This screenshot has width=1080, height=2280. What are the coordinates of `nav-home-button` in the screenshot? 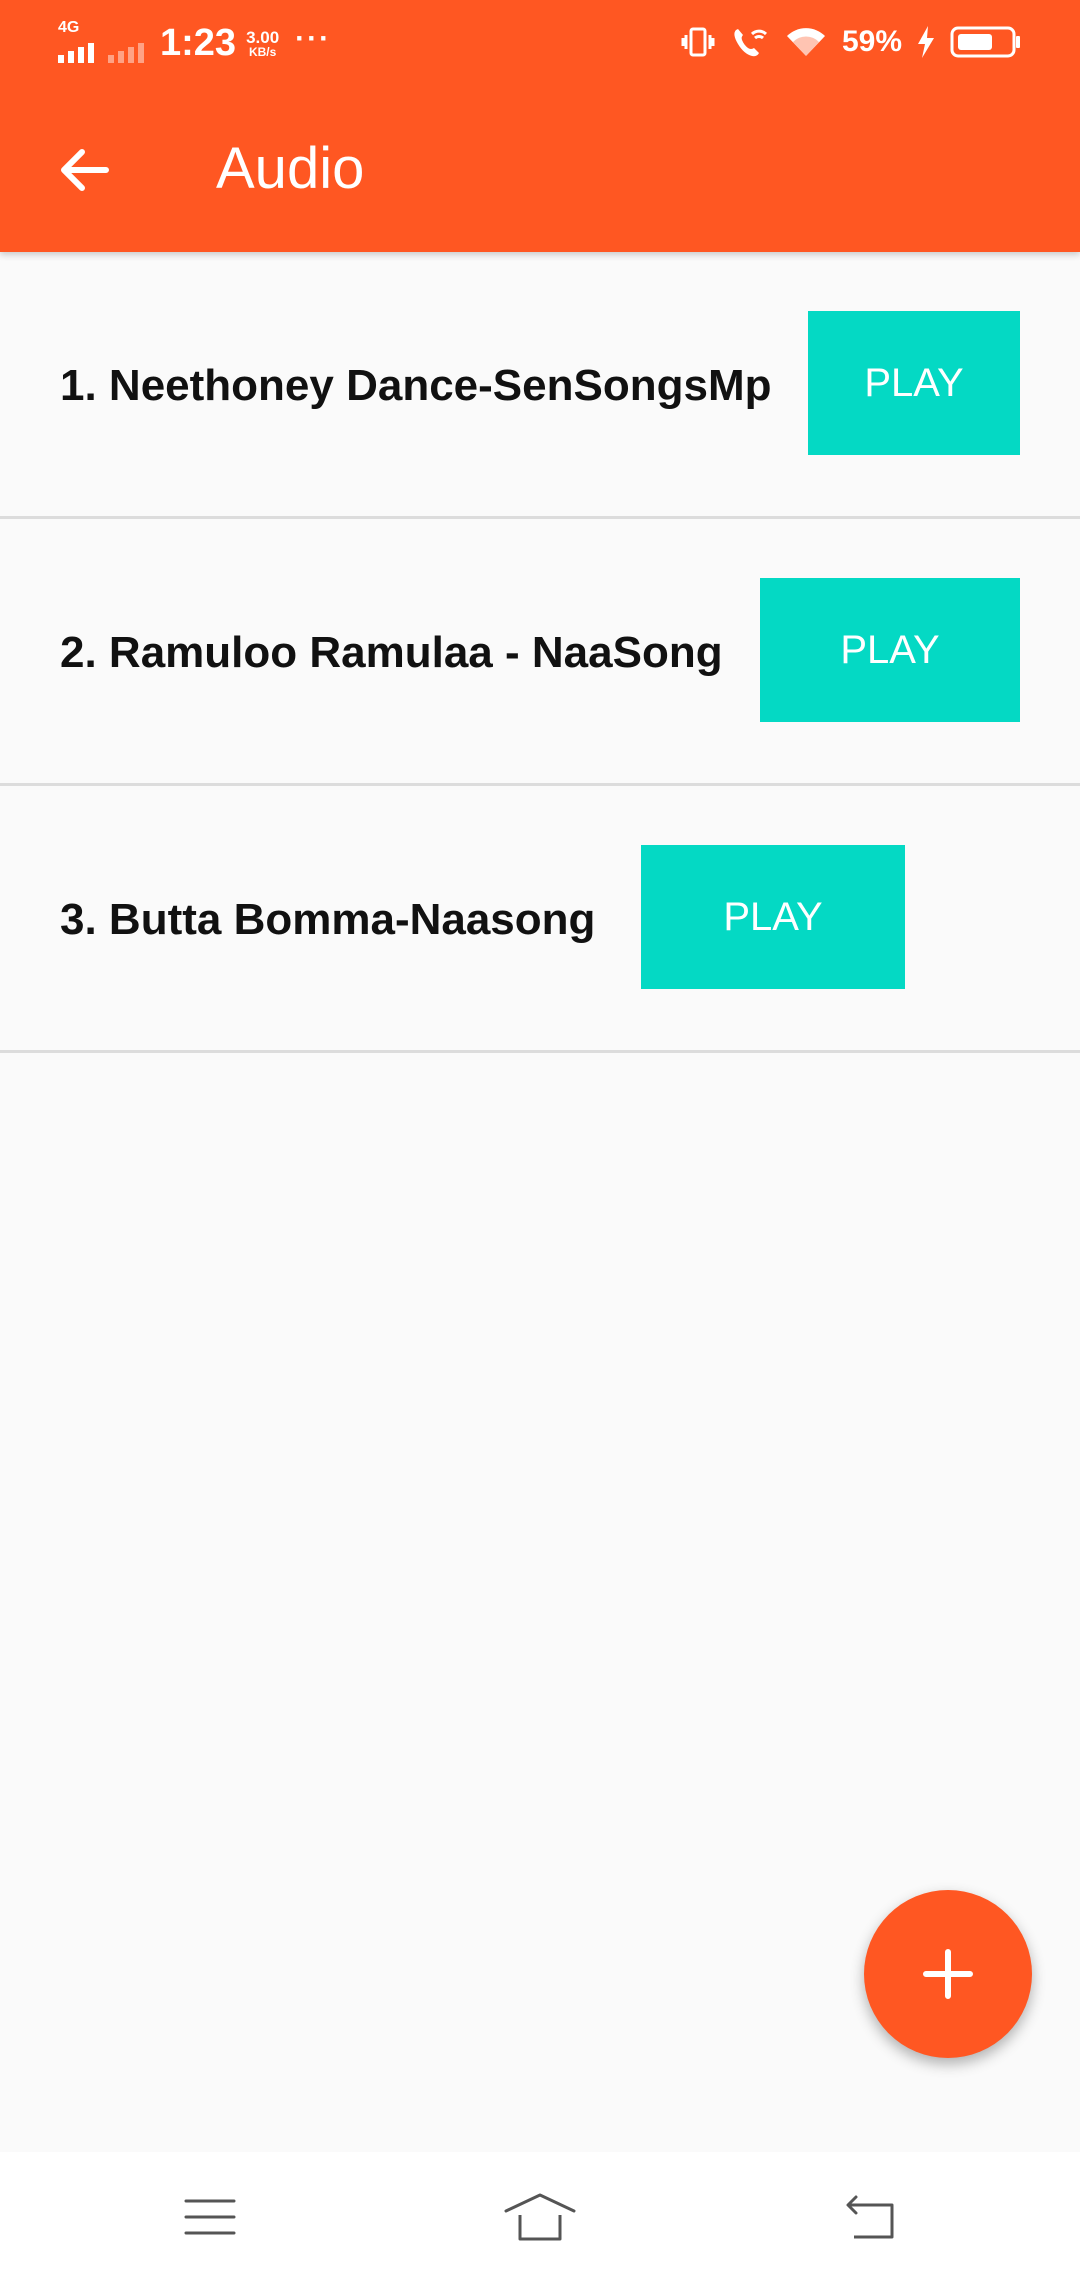 It's located at (540, 2217).